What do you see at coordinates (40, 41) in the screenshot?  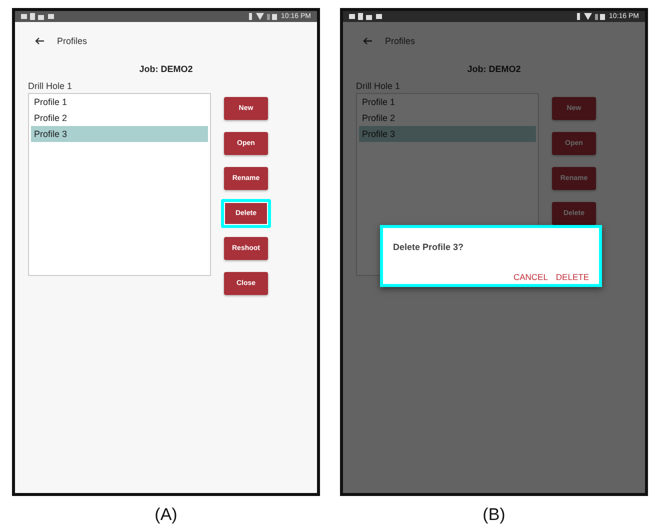 I see `back-arrow-icon` at bounding box center [40, 41].